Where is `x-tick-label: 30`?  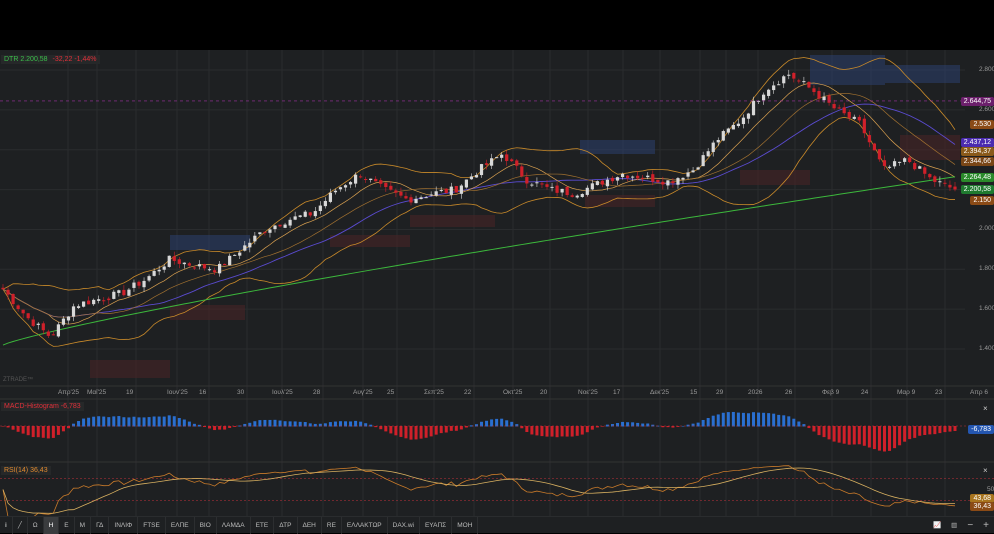 x-tick-label: 30 is located at coordinates (241, 392).